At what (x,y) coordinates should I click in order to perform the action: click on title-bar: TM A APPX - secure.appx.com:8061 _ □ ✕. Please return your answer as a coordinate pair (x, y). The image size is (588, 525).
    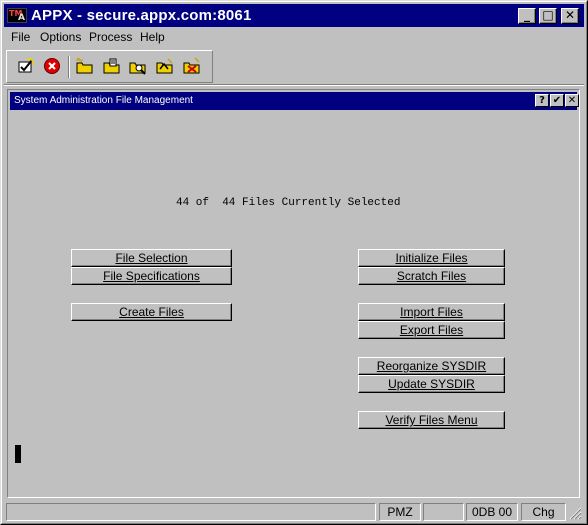
    Looking at the image, I should click on (294, 15).